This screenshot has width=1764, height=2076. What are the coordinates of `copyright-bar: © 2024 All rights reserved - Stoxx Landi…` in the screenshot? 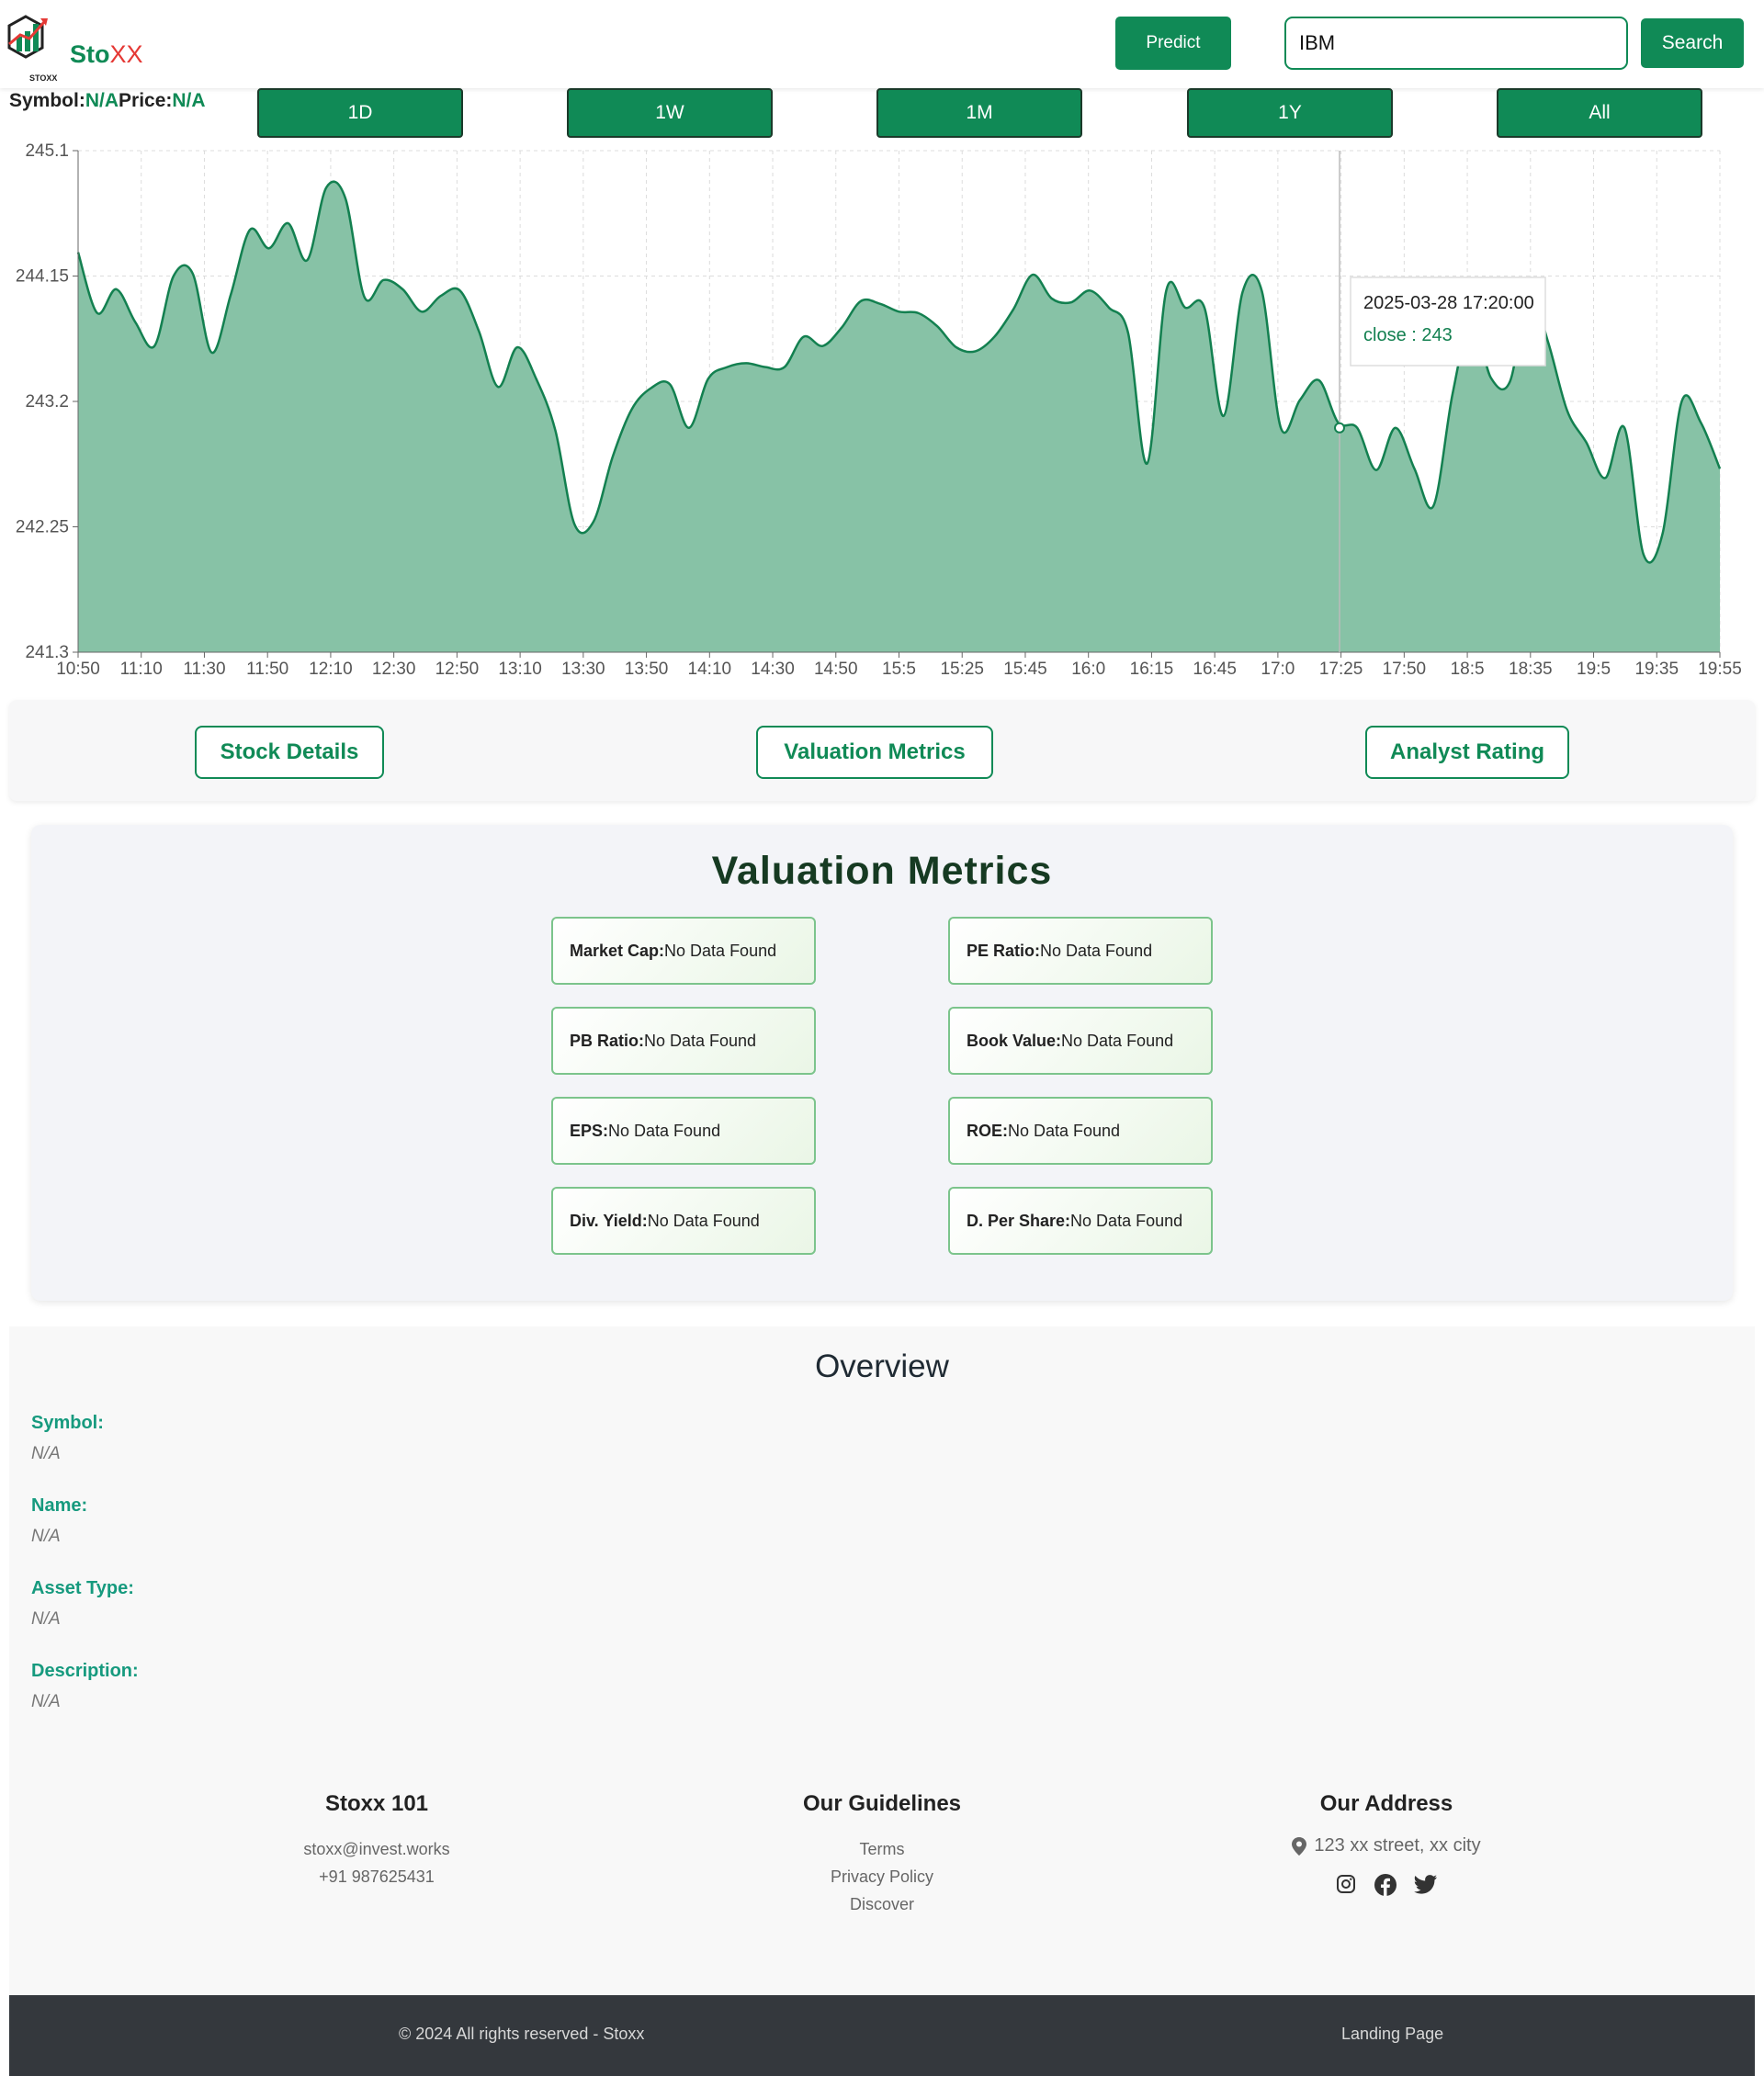 It's located at (882, 2035).